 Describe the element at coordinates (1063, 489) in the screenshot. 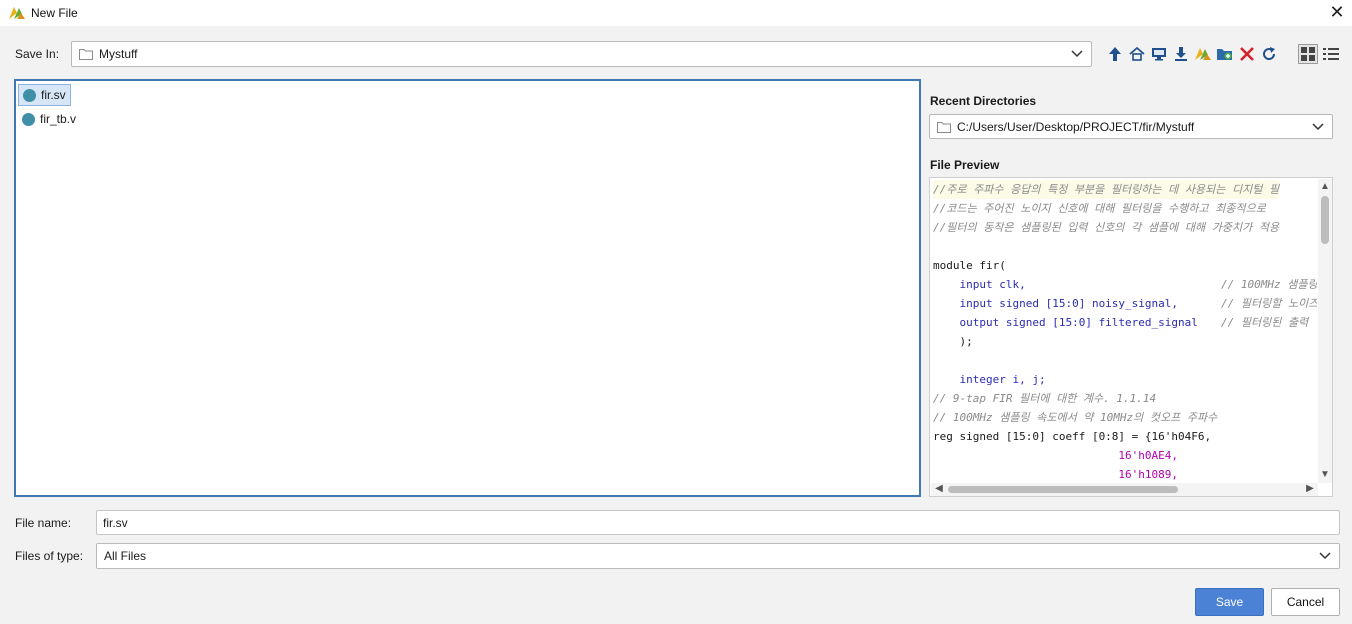

I see `horizontal-scroll-thumb` at that location.